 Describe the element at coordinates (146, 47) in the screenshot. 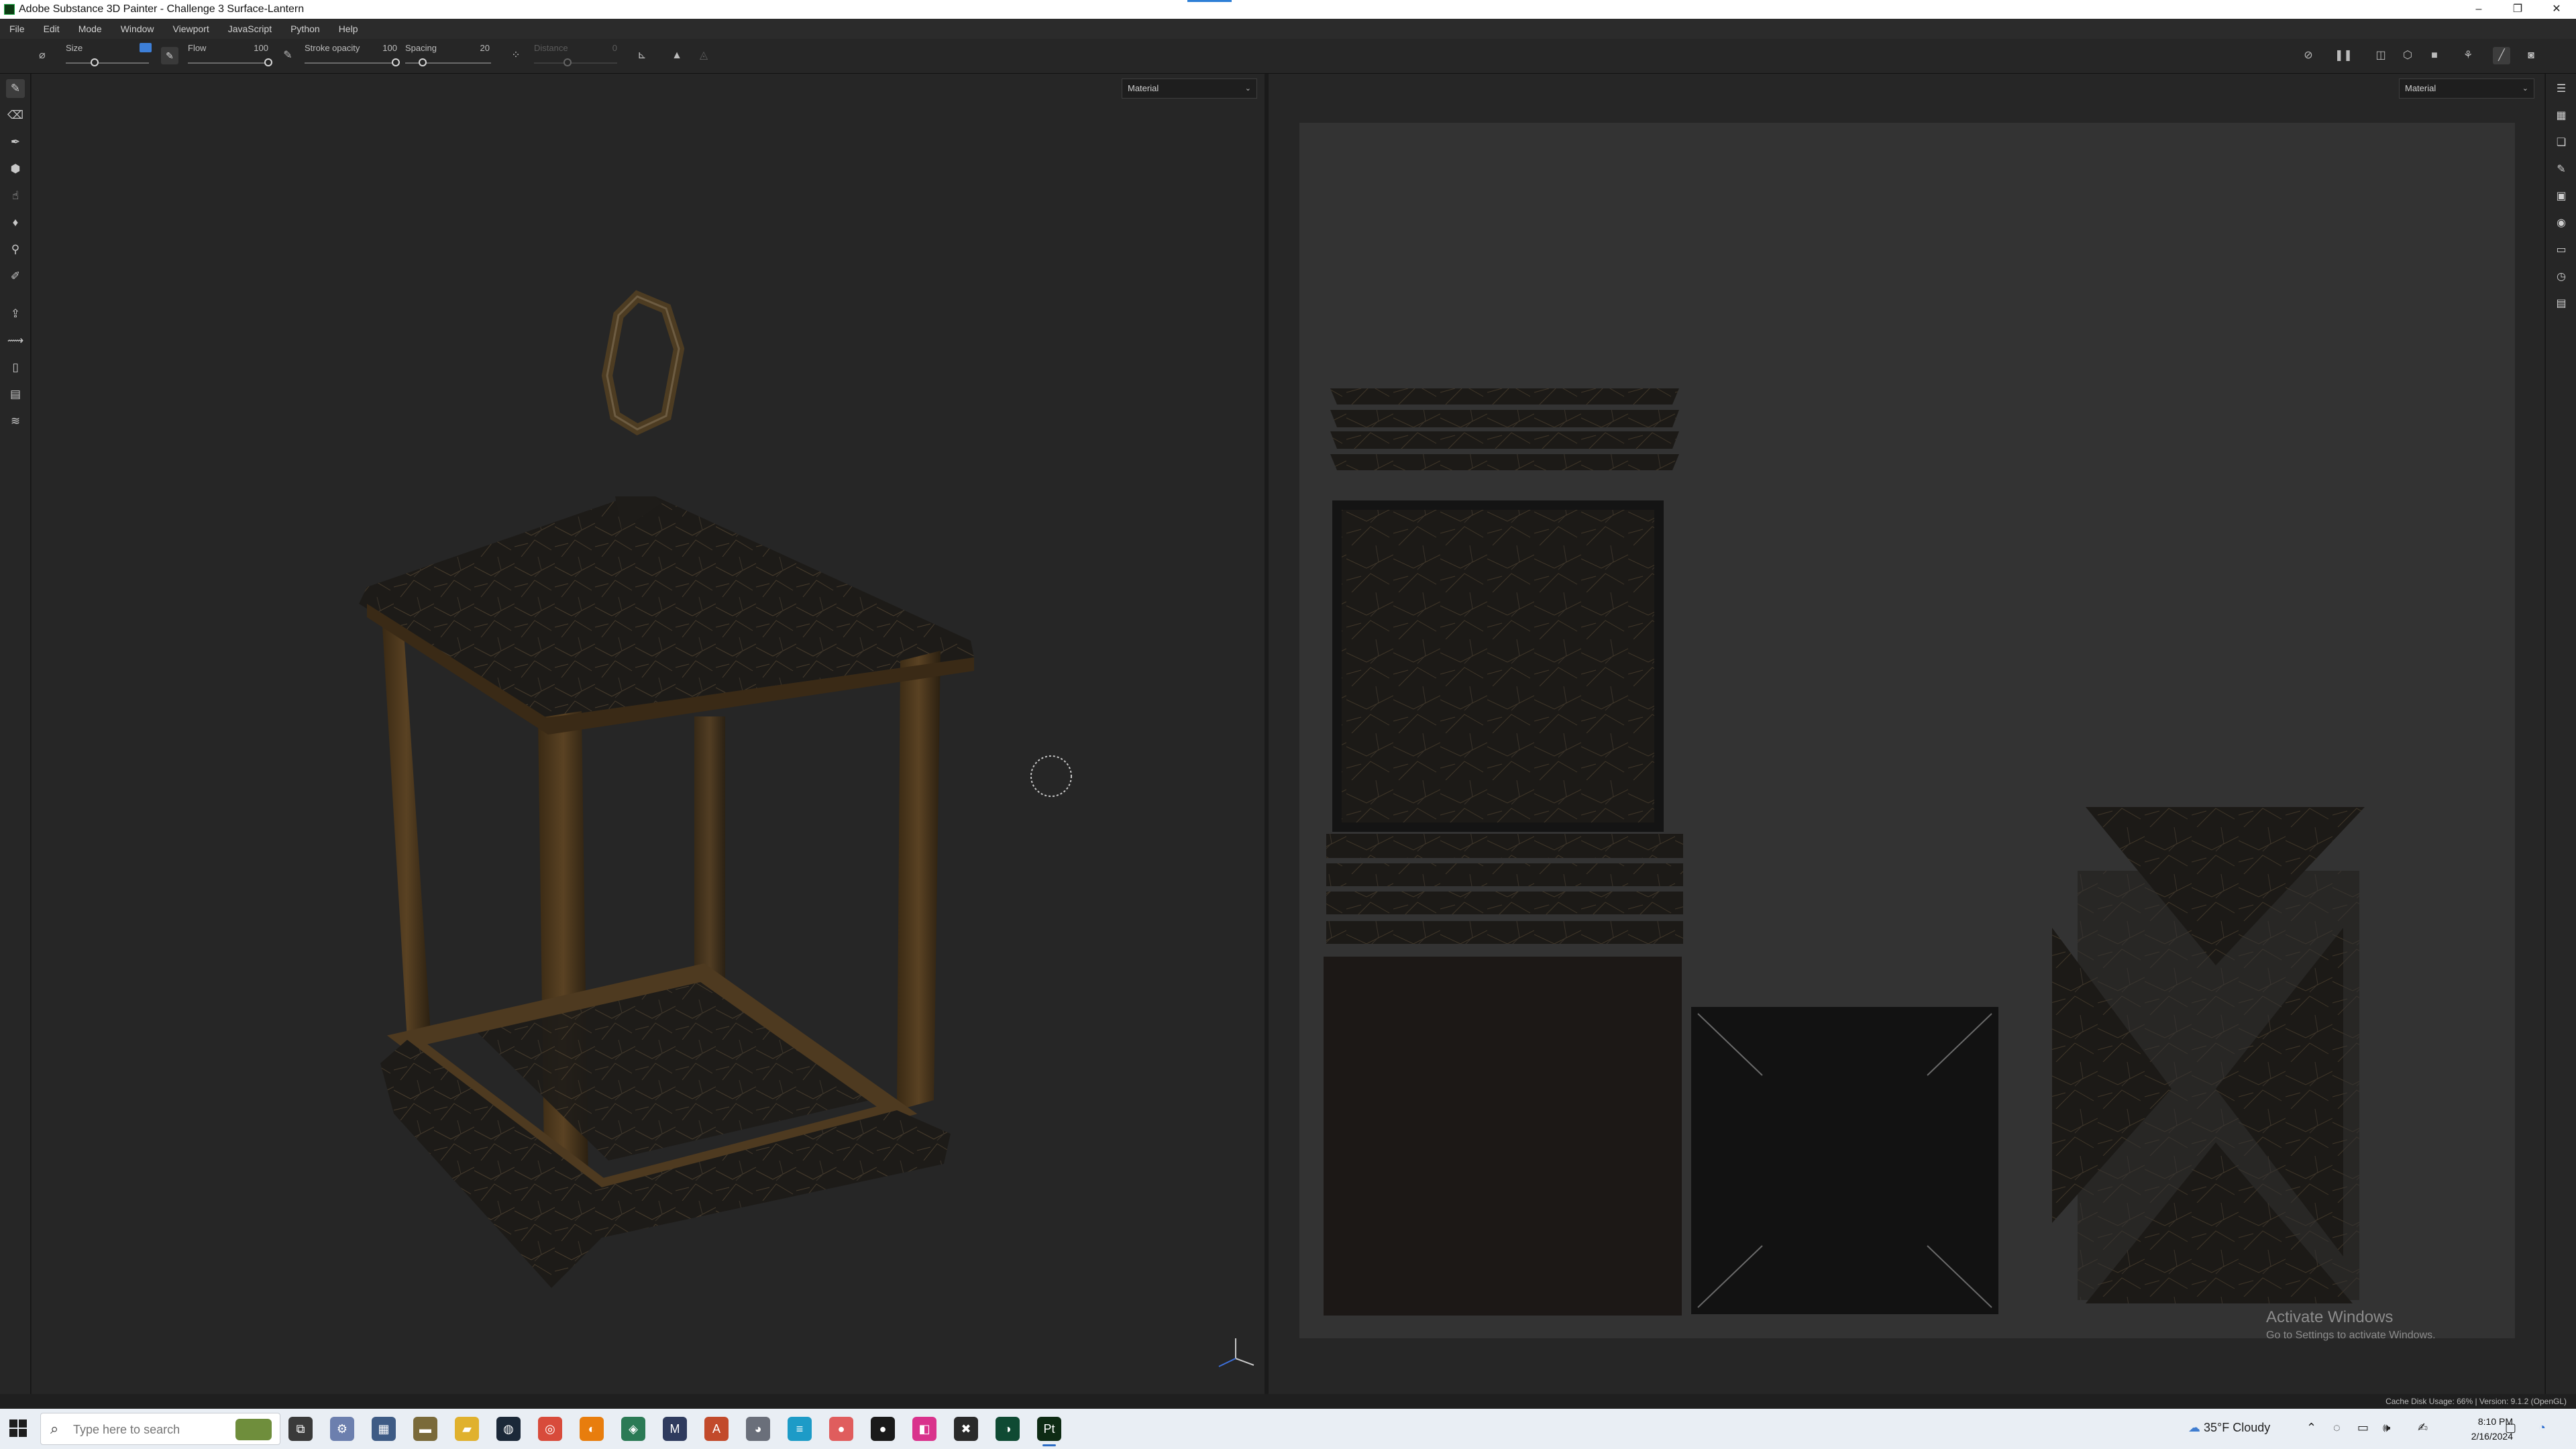

I see `size-value-field` at that location.